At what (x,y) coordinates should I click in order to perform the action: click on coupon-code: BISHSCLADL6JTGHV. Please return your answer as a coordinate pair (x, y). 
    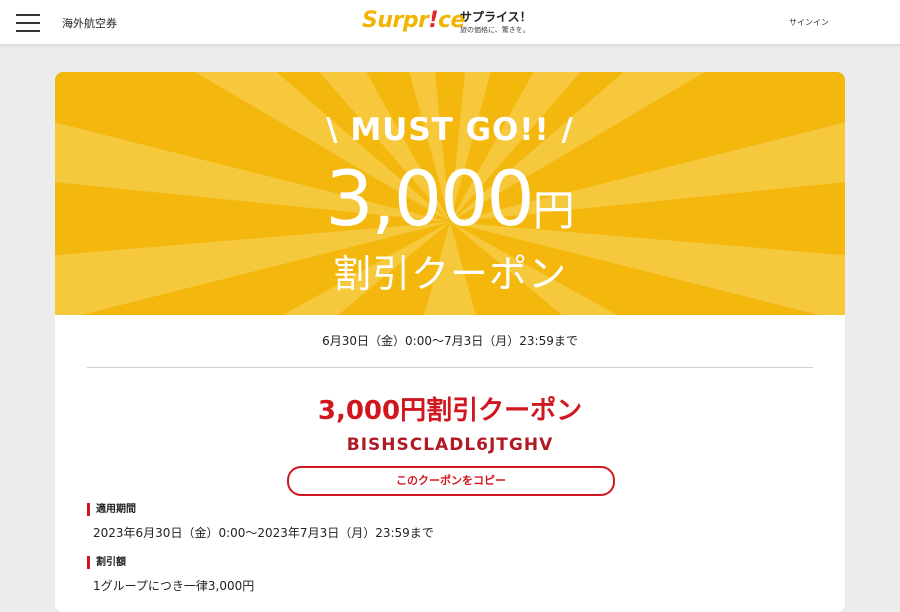
    Looking at the image, I should click on (450, 445).